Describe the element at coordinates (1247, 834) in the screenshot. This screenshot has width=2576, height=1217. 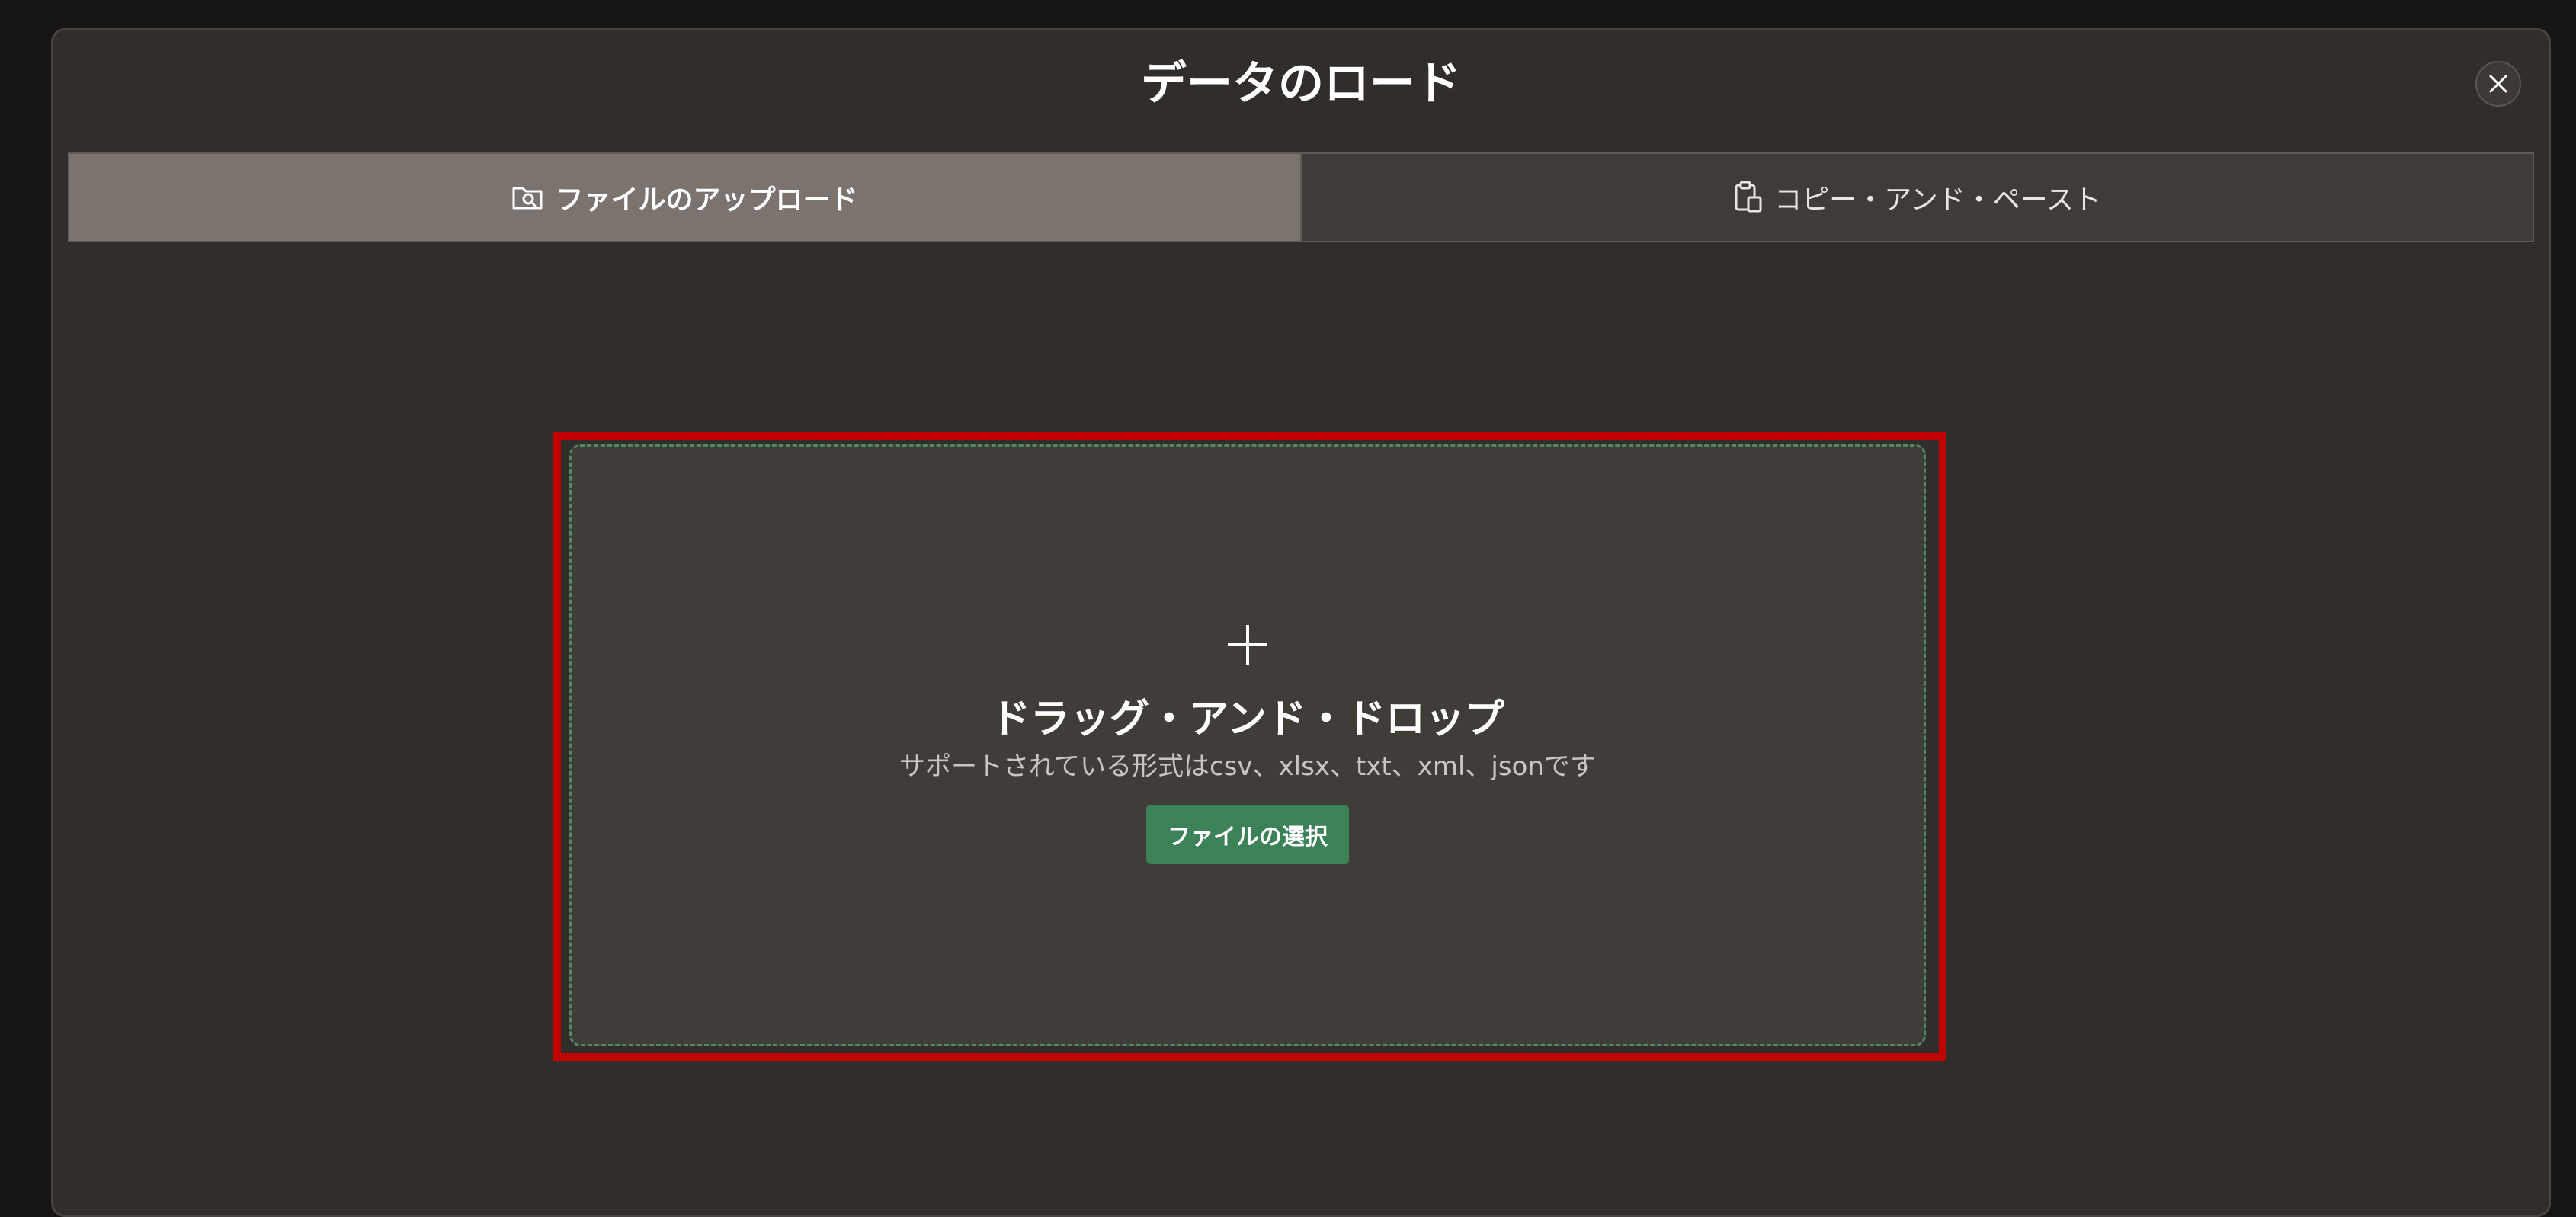
I see `select-file-button: ファイルの選択` at that location.